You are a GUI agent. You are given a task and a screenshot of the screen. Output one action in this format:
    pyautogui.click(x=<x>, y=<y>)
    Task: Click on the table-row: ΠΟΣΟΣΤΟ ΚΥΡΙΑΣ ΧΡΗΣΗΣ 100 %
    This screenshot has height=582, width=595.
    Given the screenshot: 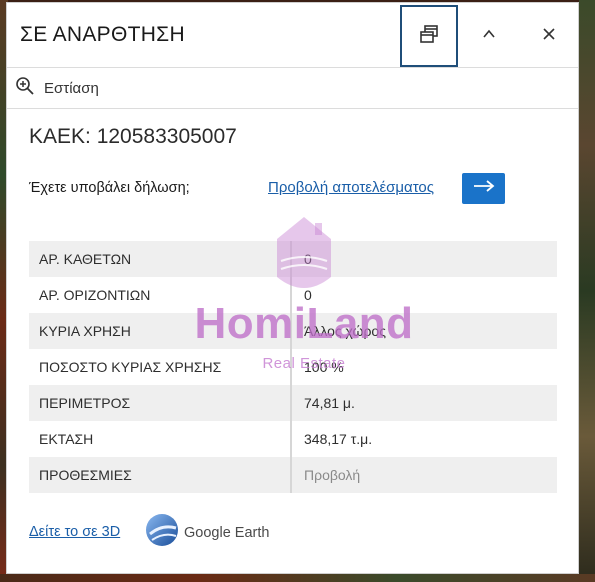 What is the action you would take?
    pyautogui.click(x=293, y=367)
    